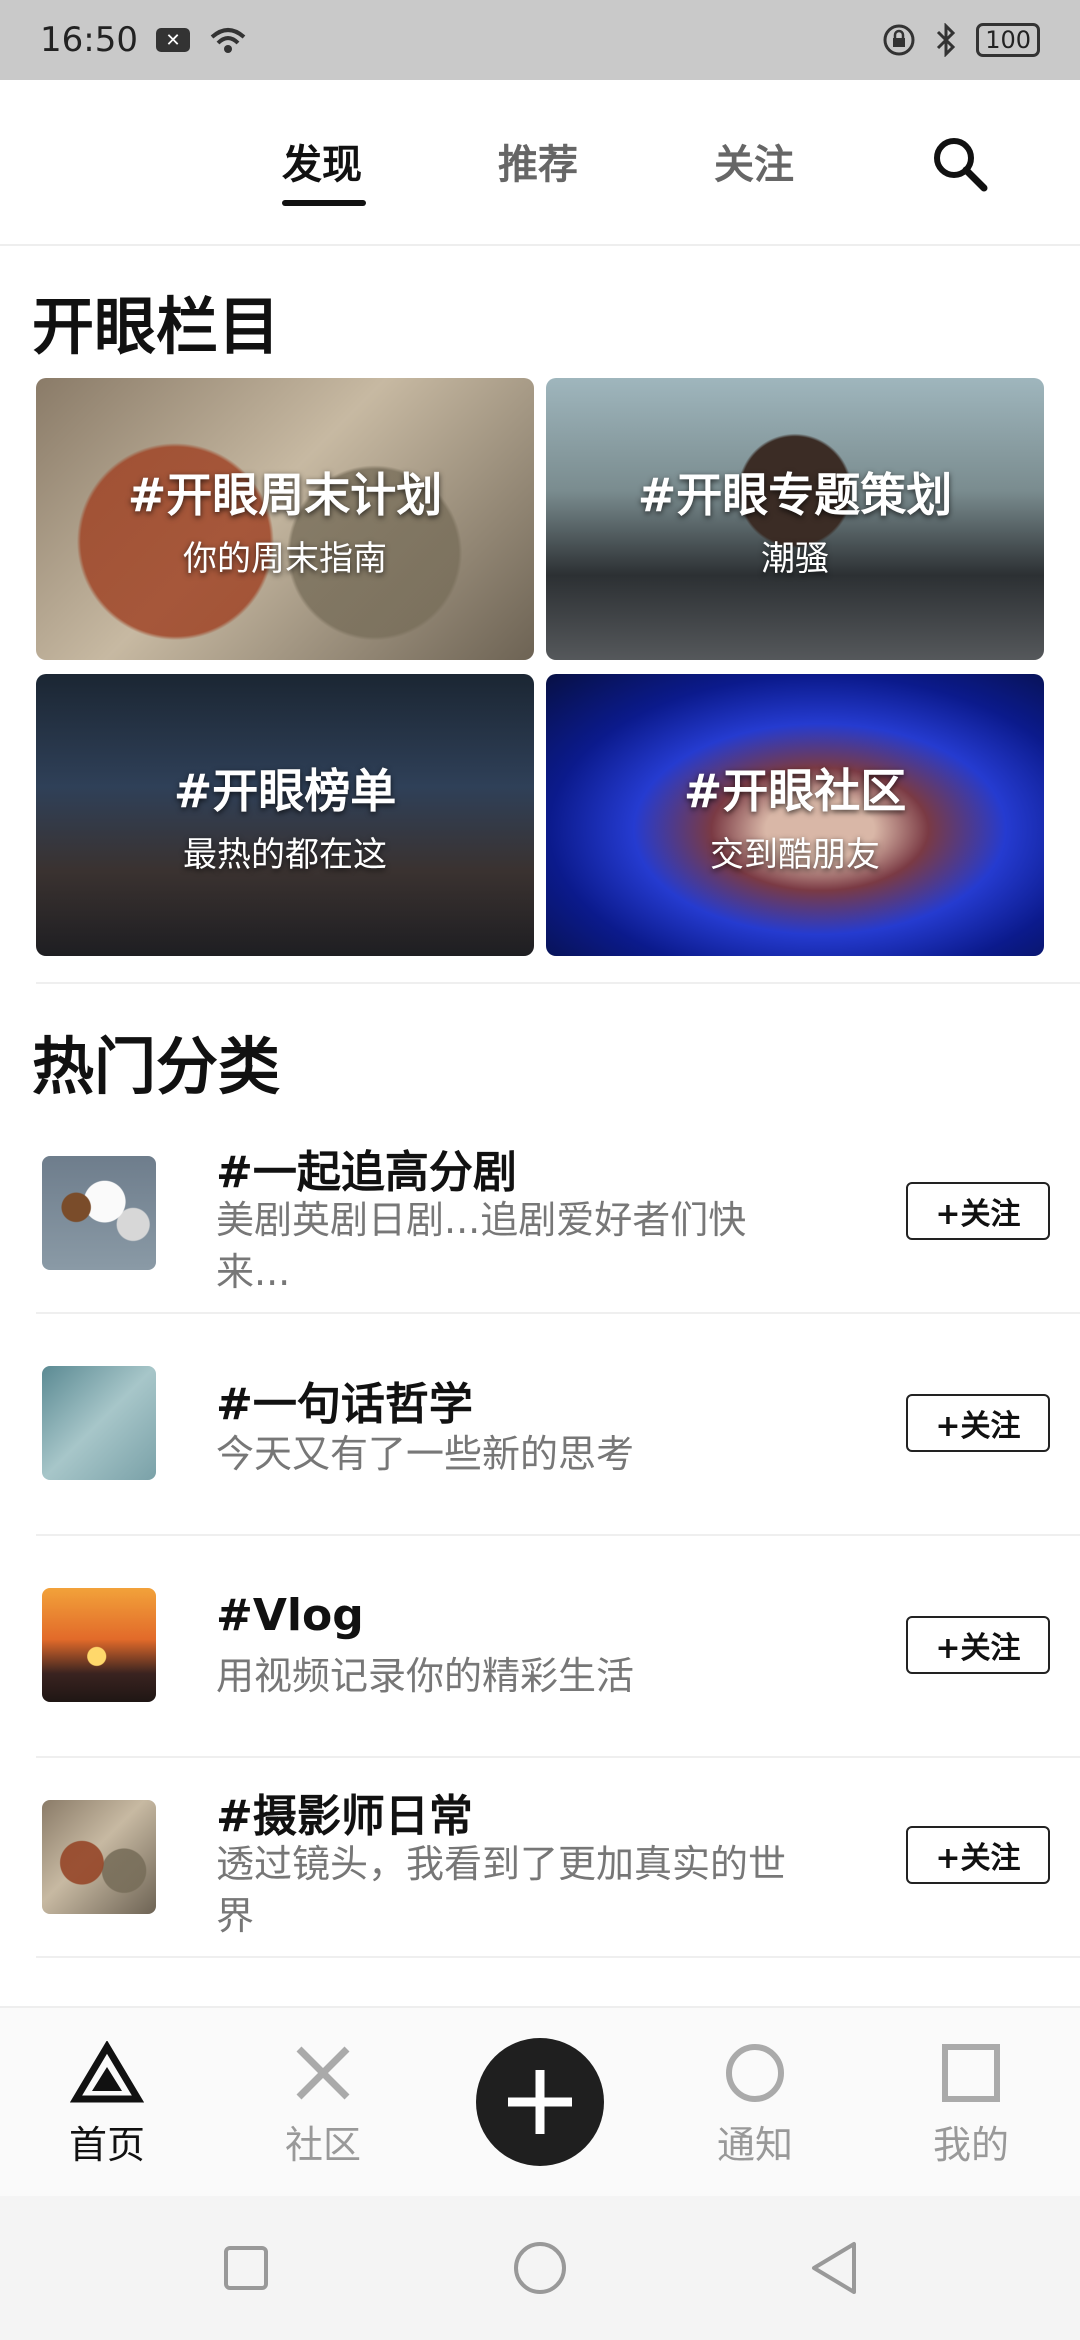 The width and height of the screenshot is (1080, 2340). I want to click on card-subtitle: 最热的都在这, so click(285, 854).